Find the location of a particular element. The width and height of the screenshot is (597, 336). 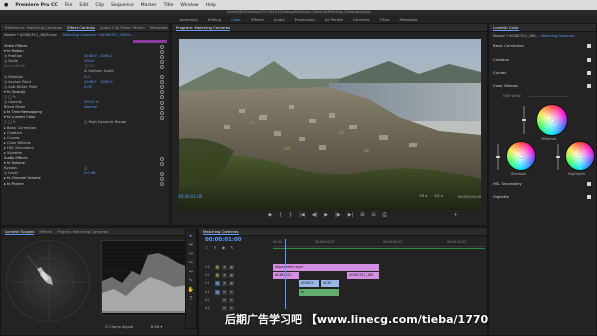

linked-selection-icon: ⚲ is located at coordinates (216, 247).